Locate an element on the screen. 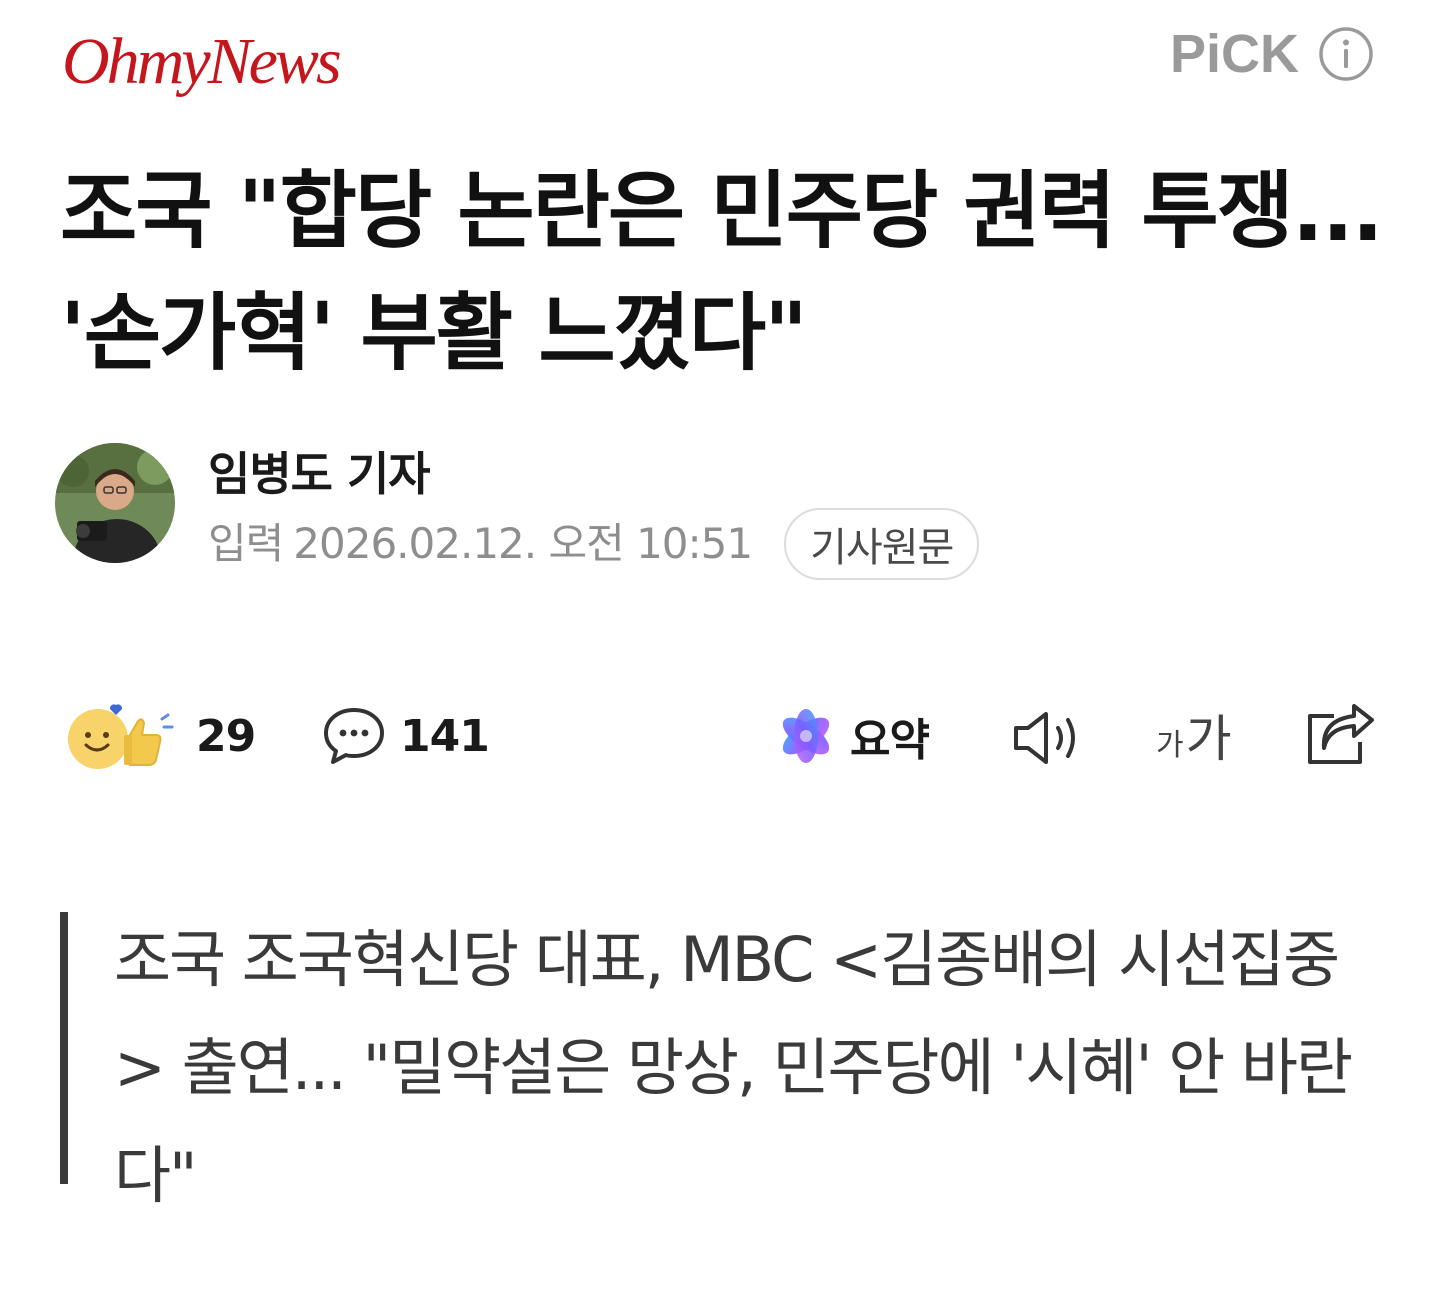 The image size is (1440, 1296). comment-button: 141 is located at coordinates (406, 736).